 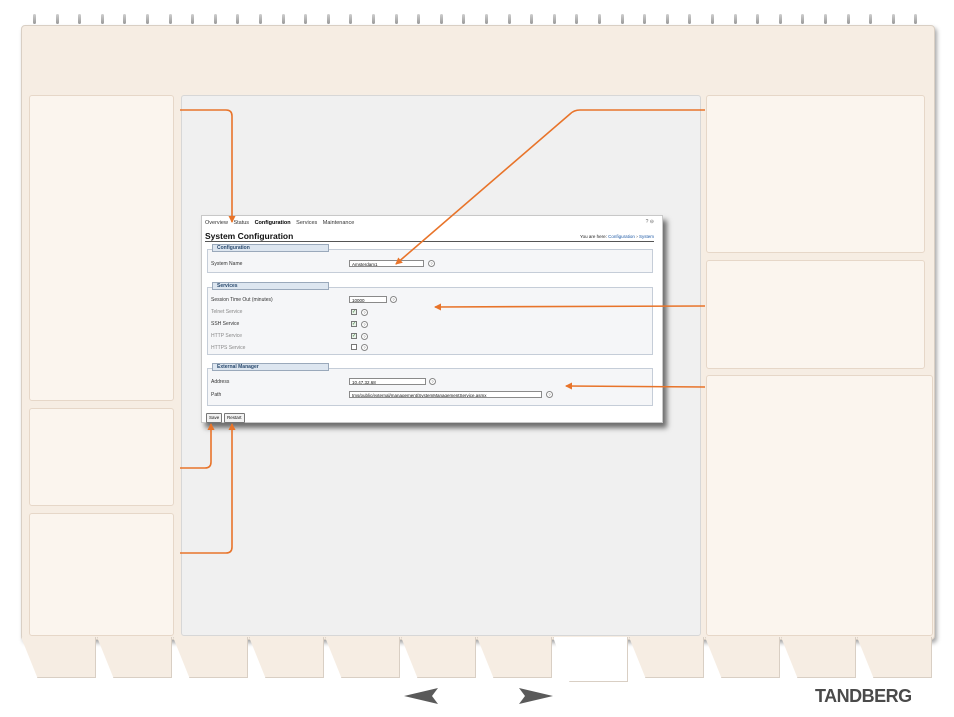 What do you see at coordinates (635, 386) in the screenshot?
I see `callout-line-external-manager` at bounding box center [635, 386].